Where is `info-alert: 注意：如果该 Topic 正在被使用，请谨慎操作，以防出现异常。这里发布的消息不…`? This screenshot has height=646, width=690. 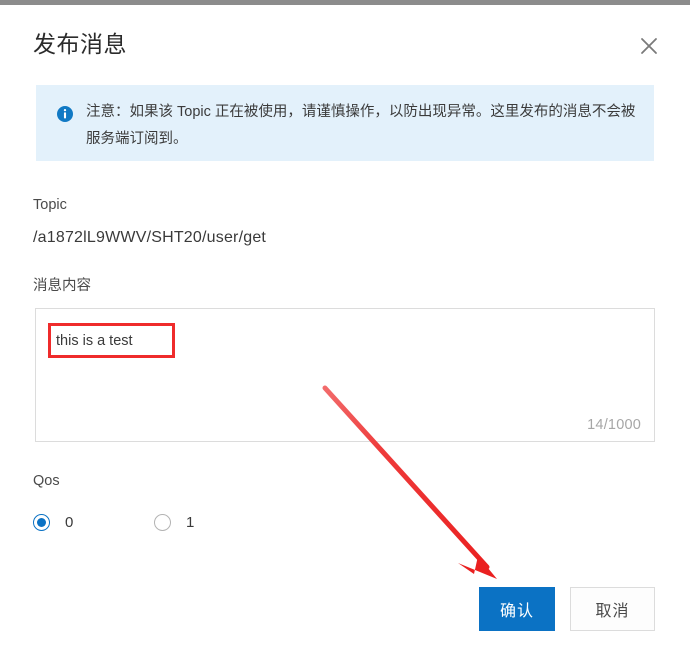
info-alert: 注意：如果该 Topic 正在被使用，请谨慎操作，以防出现异常。这里发布的消息不… is located at coordinates (345, 123).